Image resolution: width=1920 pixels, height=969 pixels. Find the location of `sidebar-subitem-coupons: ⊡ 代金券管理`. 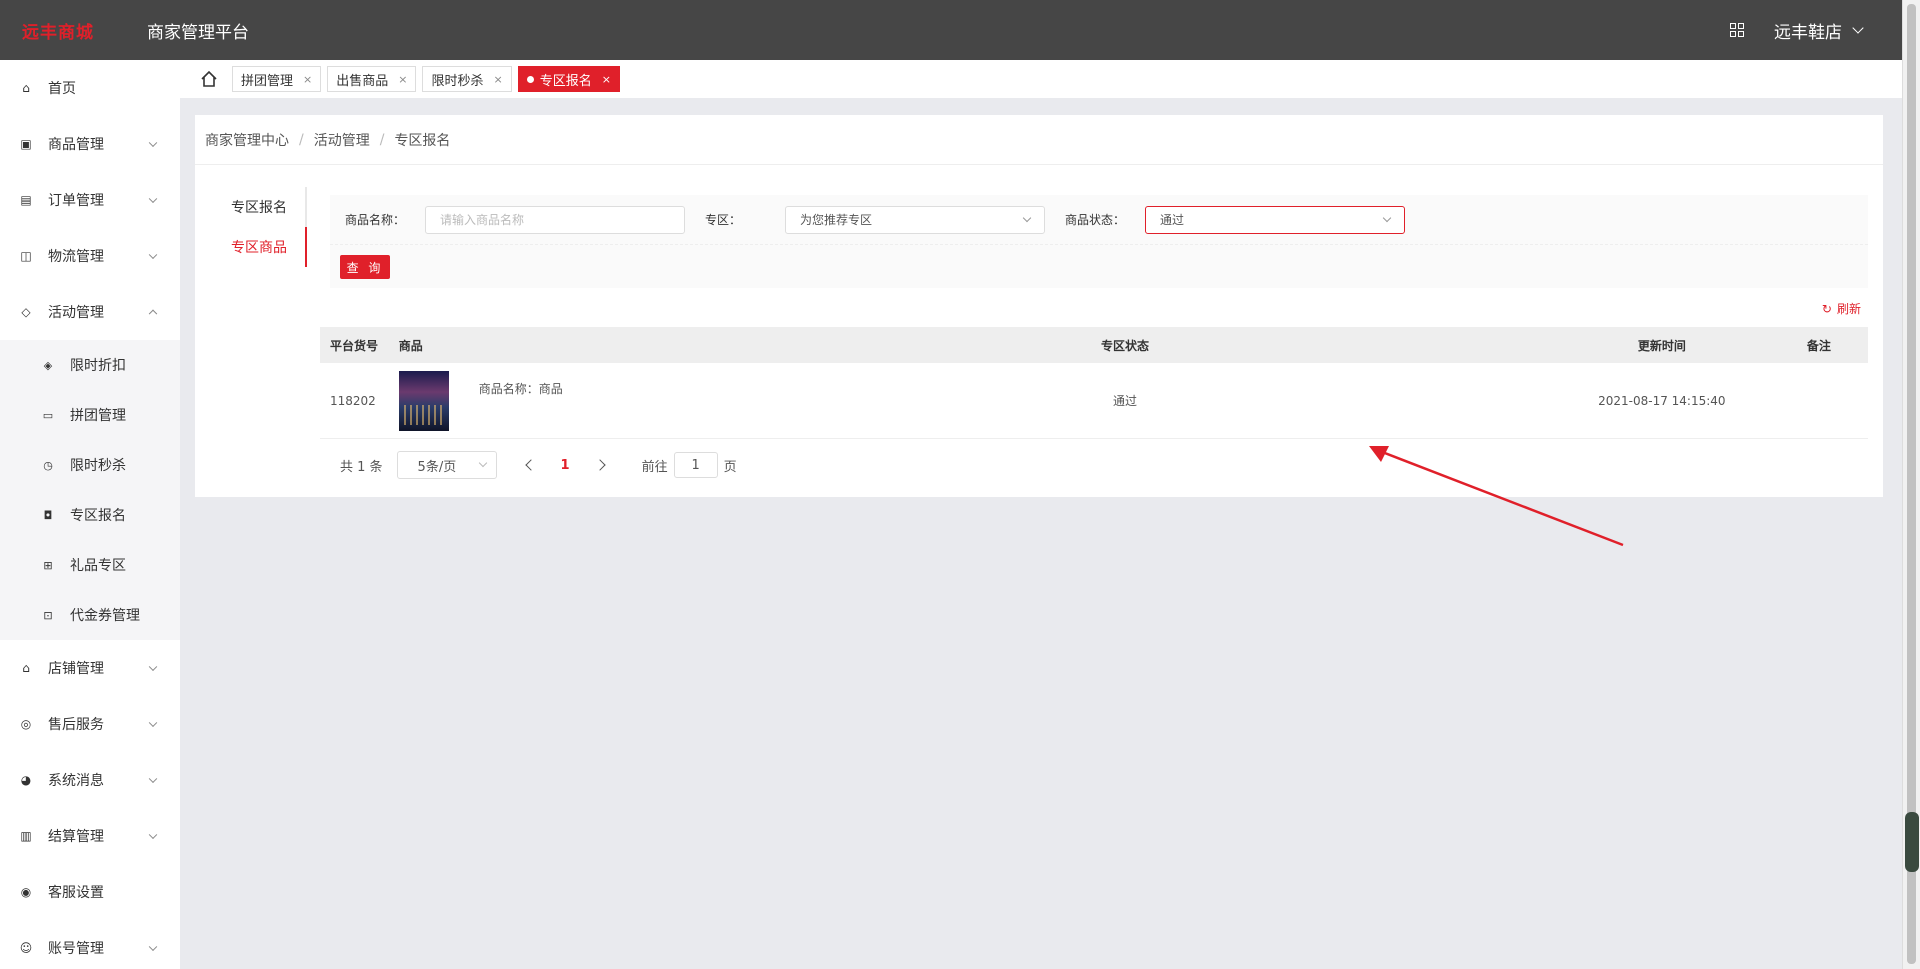

sidebar-subitem-coupons: ⊡ 代金券管理 is located at coordinates (90, 615).